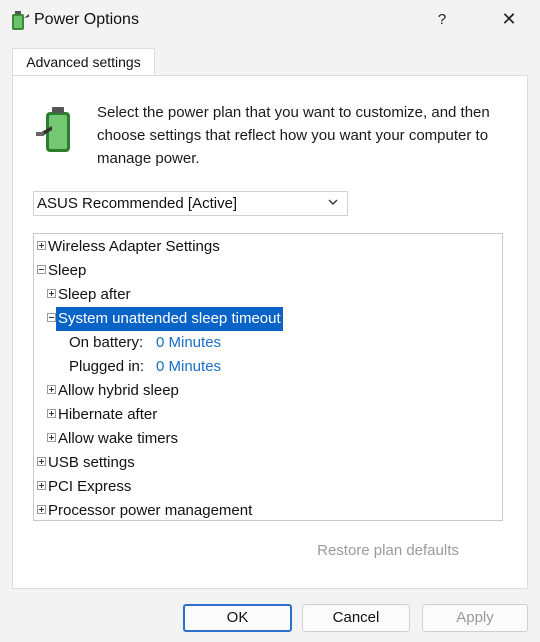 Image resolution: width=540 pixels, height=642 pixels. What do you see at coordinates (20, 20) in the screenshot?
I see `power-options-icon` at bounding box center [20, 20].